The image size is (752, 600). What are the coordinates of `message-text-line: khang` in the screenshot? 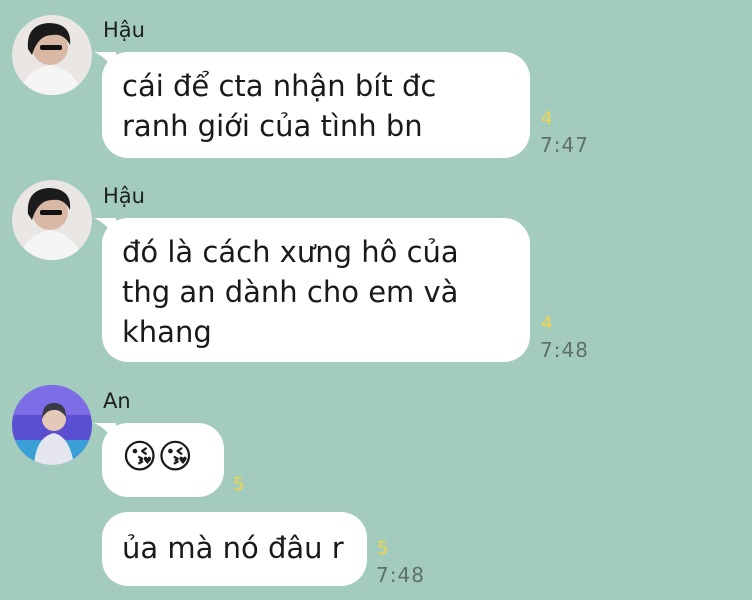 It's located at (167, 332).